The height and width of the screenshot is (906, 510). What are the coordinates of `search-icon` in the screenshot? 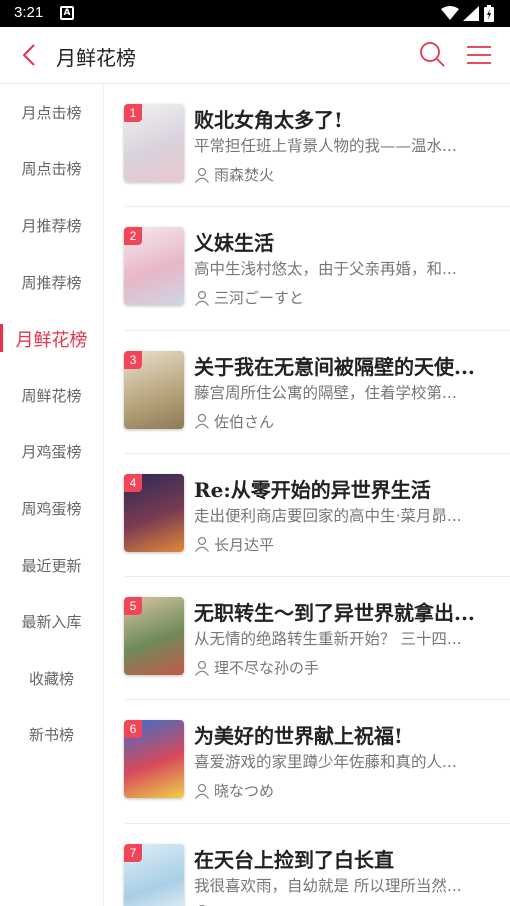 It's located at (432, 54).